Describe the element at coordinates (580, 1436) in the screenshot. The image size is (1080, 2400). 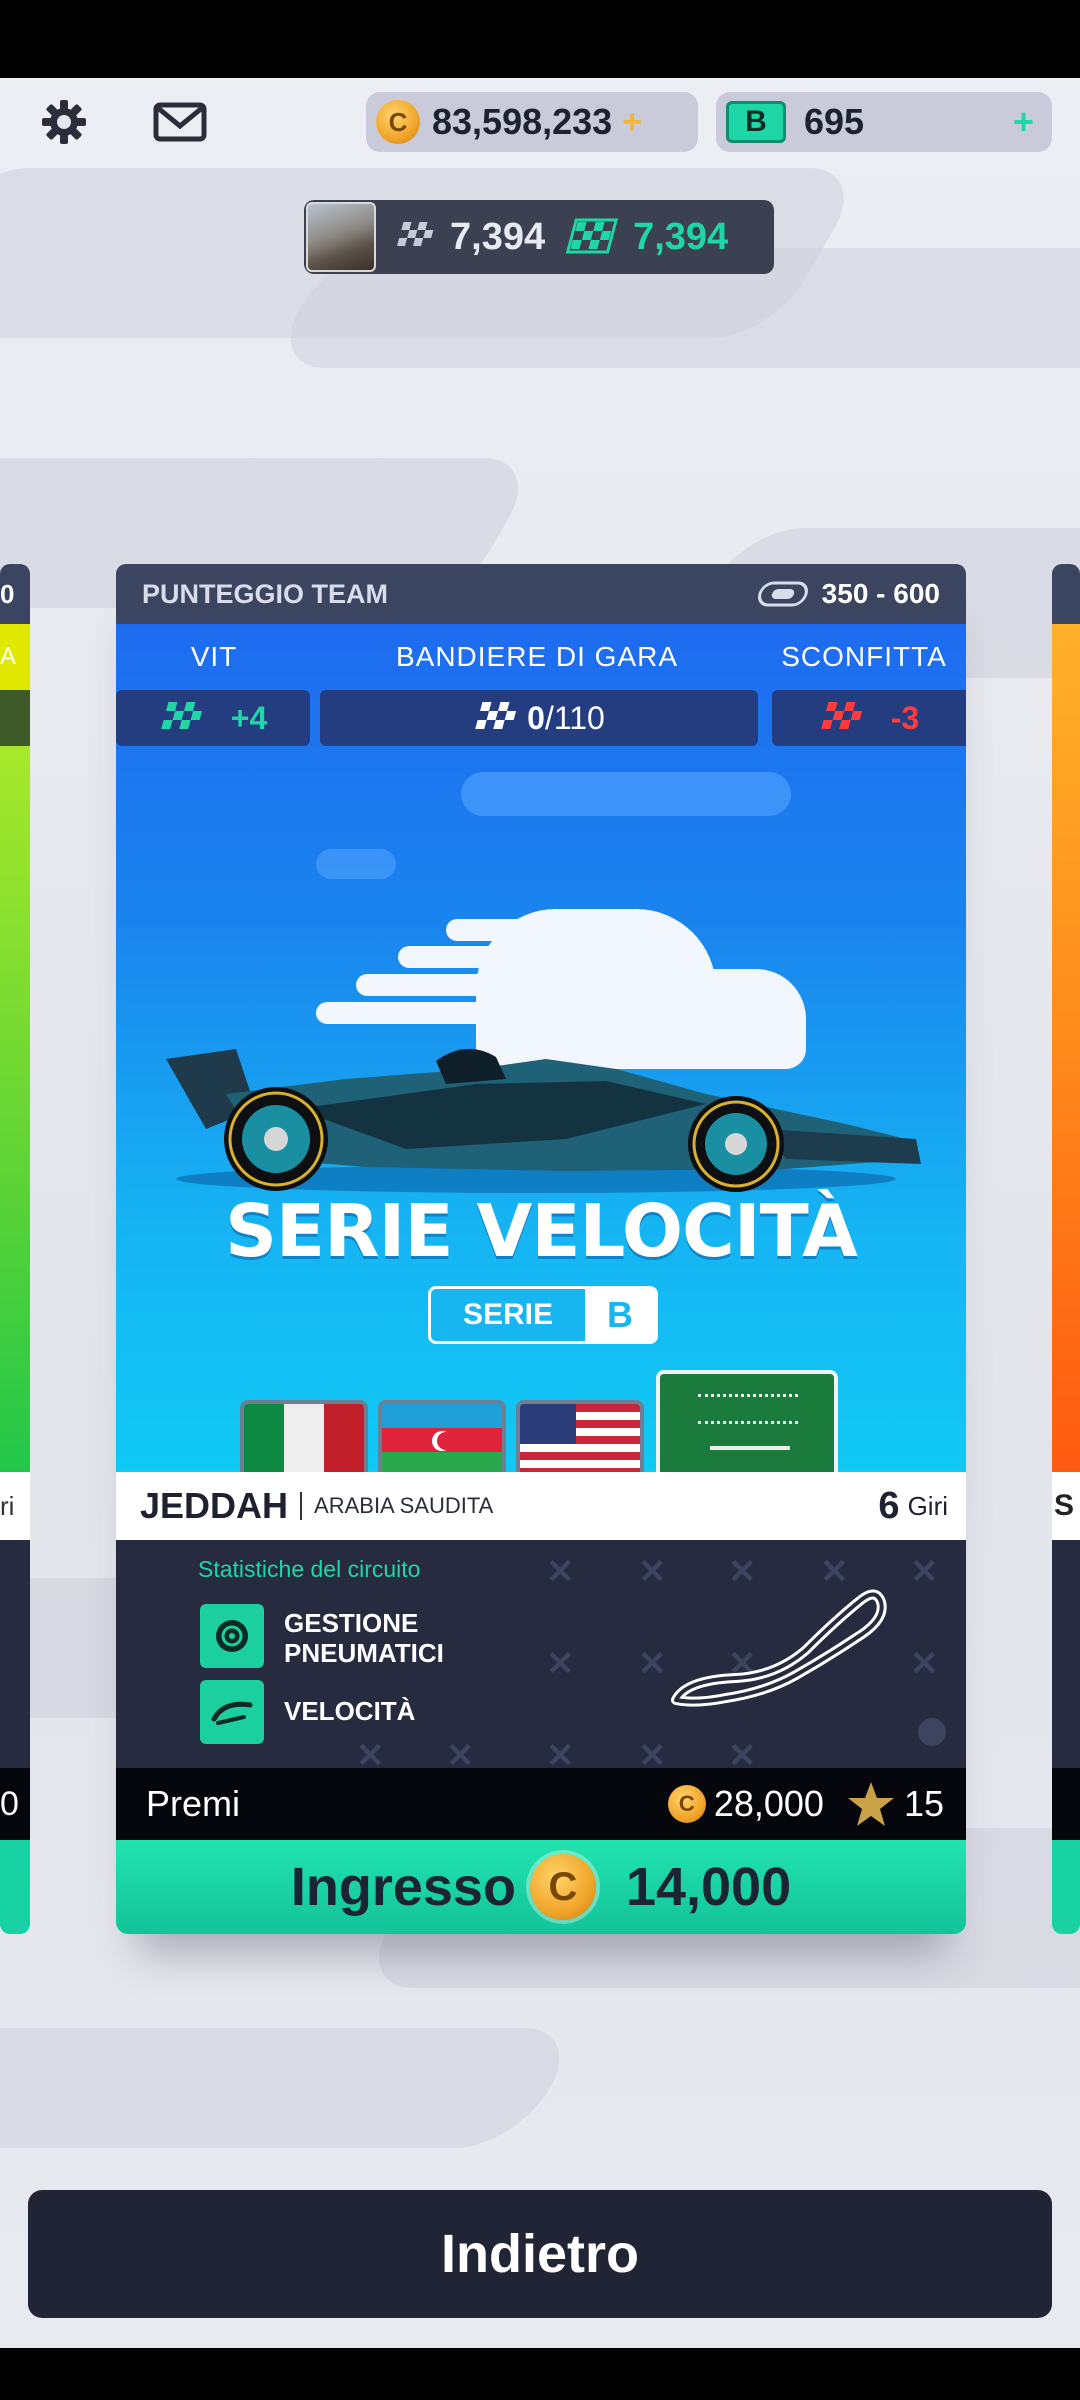
I see `usa-flag` at that location.